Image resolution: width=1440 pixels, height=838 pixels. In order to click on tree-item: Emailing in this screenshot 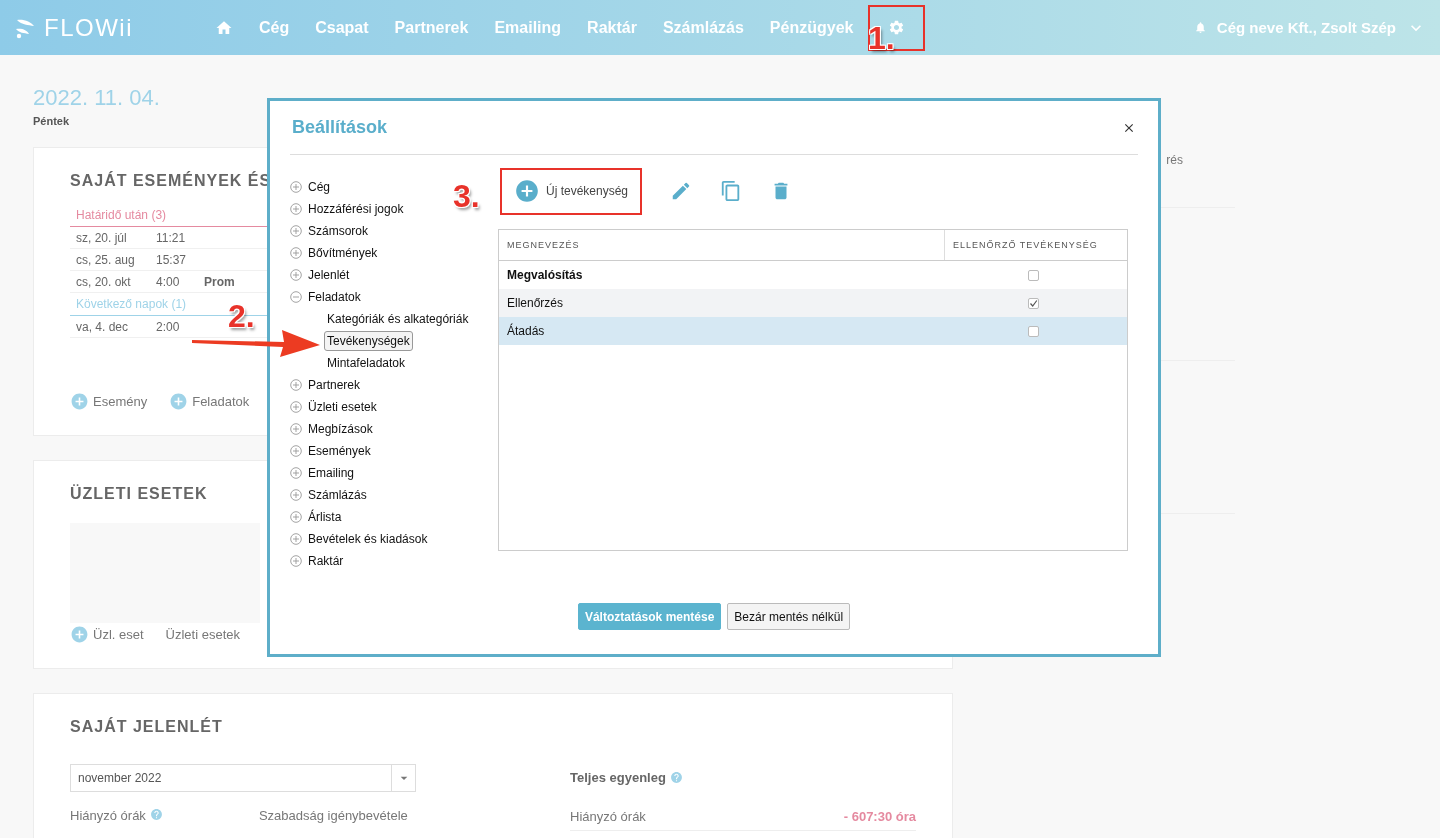, I will do `click(322, 473)`.